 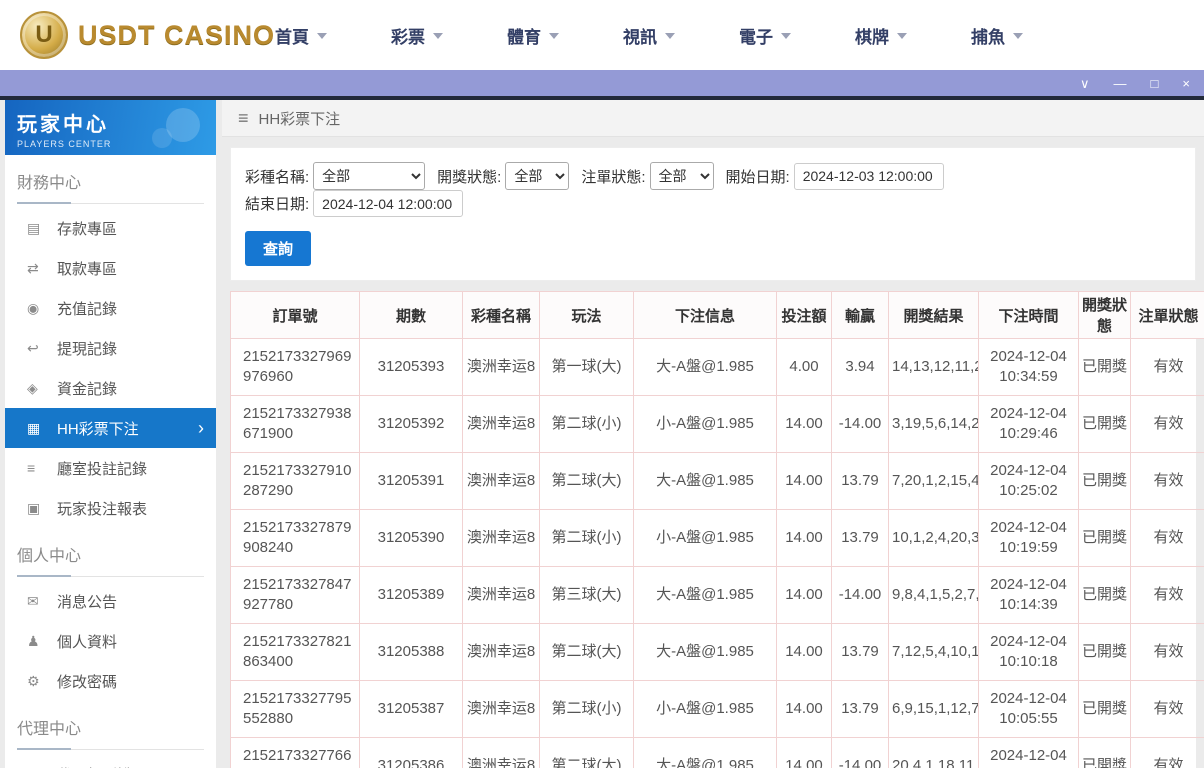 What do you see at coordinates (872, 37) in the screenshot?
I see `nav-item-label: 棋牌` at bounding box center [872, 37].